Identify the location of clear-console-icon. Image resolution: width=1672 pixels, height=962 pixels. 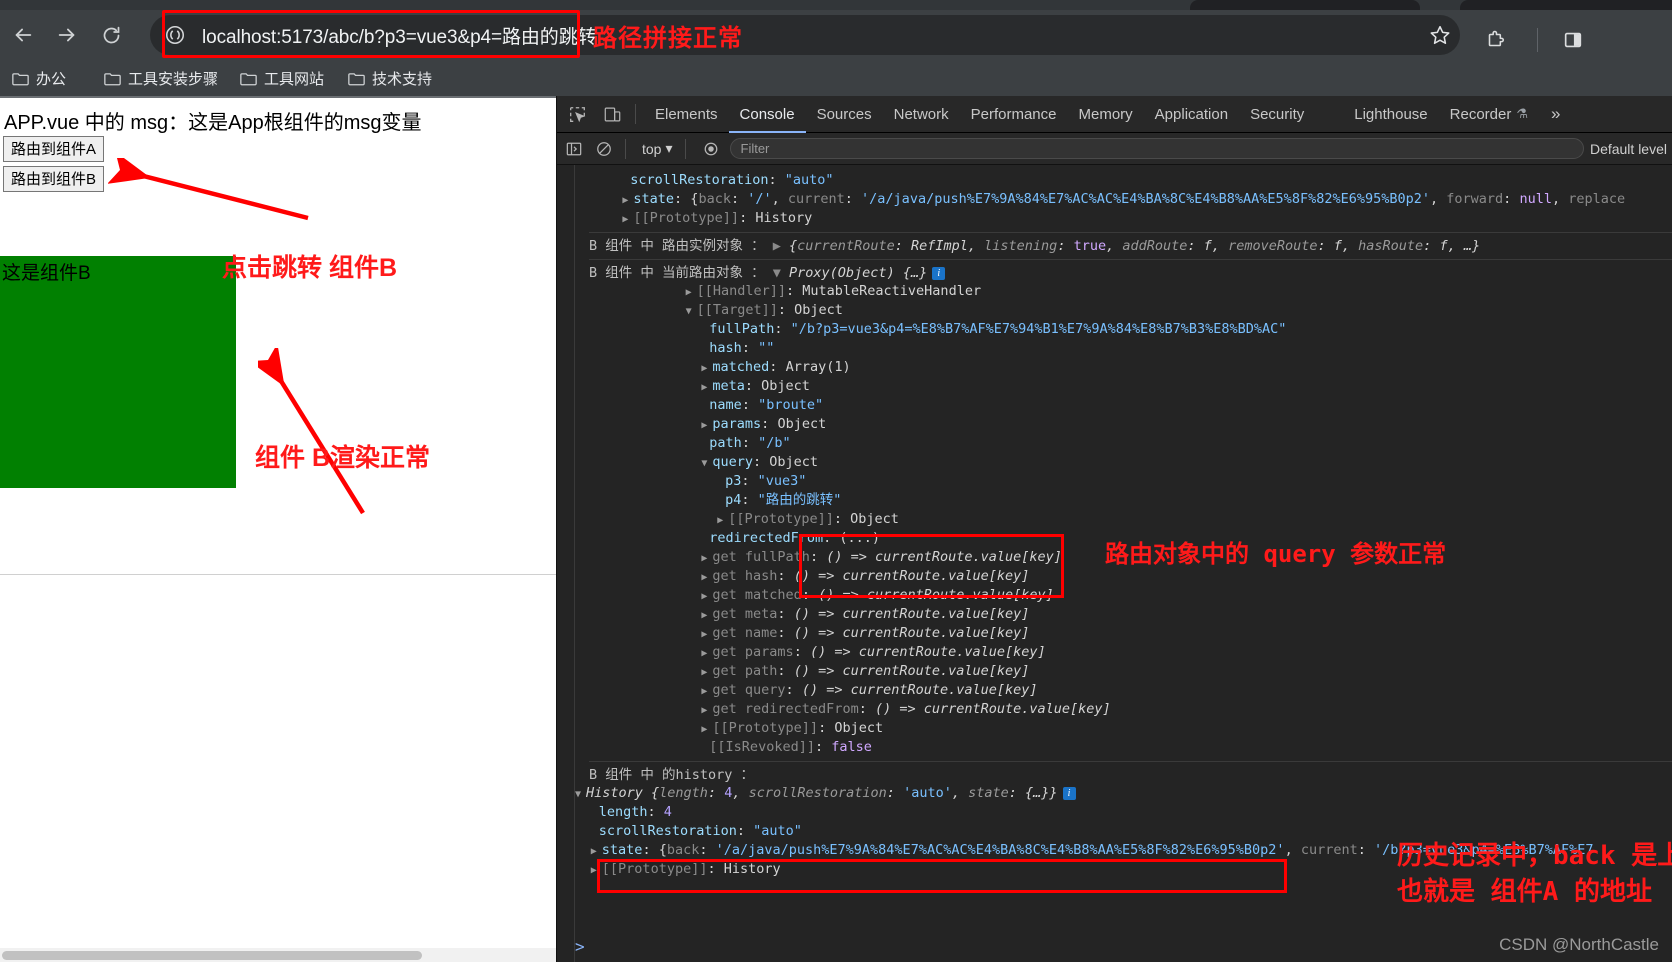
(604, 149).